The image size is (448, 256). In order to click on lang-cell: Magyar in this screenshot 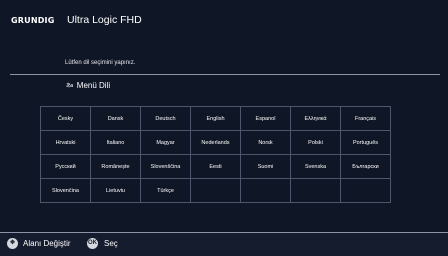, I will do `click(165, 142)`.